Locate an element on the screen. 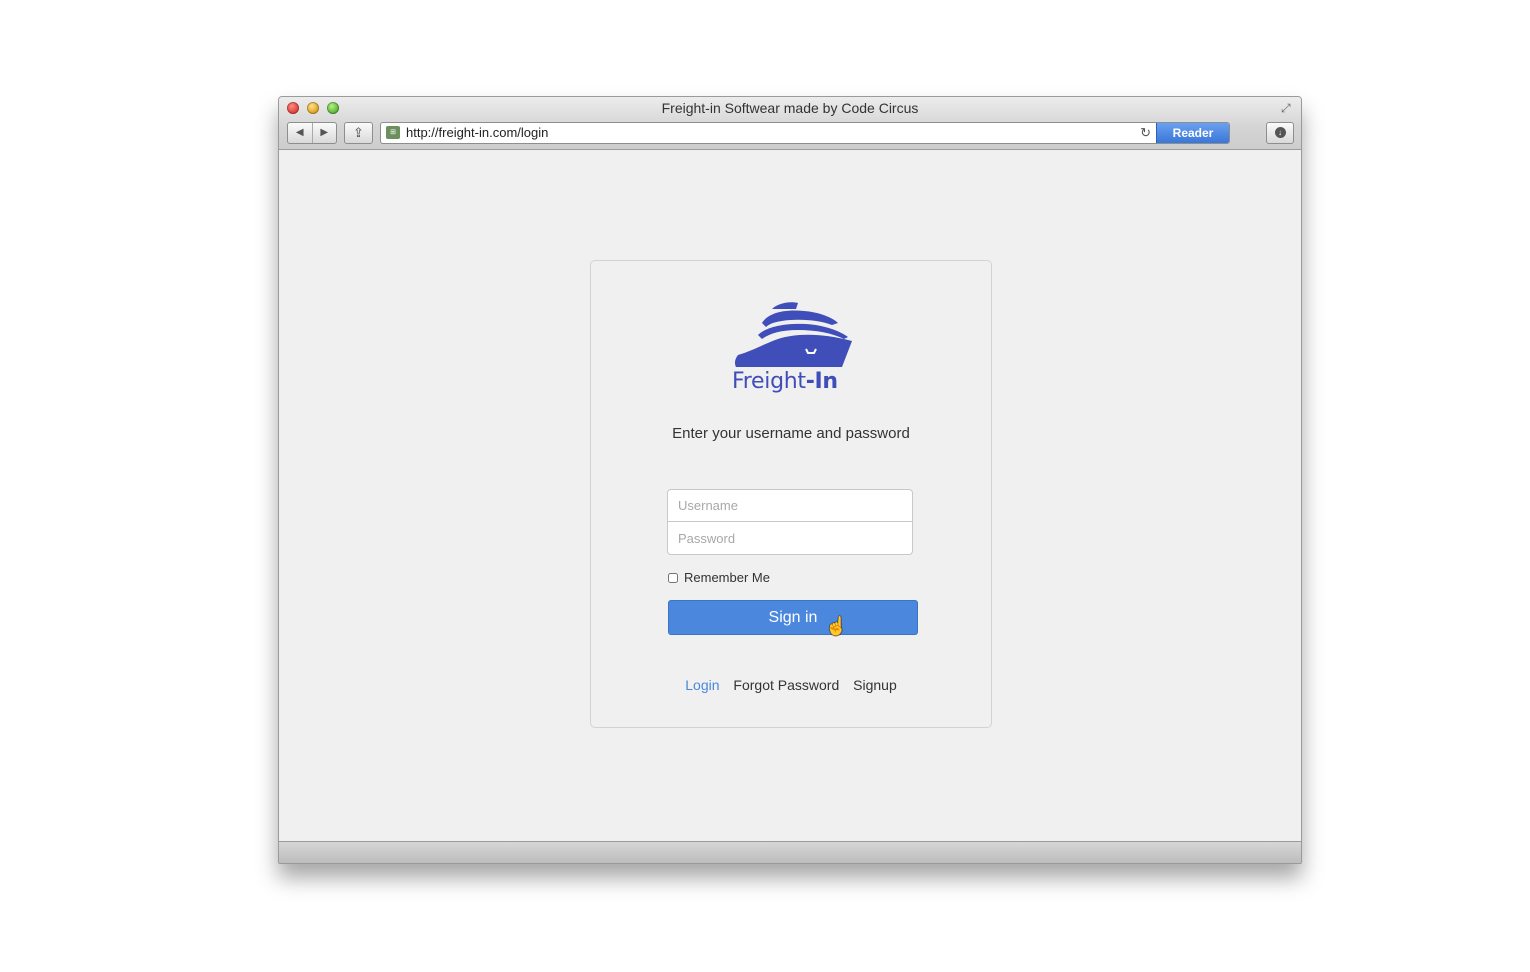  logo-wordmark: Freight-In is located at coordinates (792, 381).